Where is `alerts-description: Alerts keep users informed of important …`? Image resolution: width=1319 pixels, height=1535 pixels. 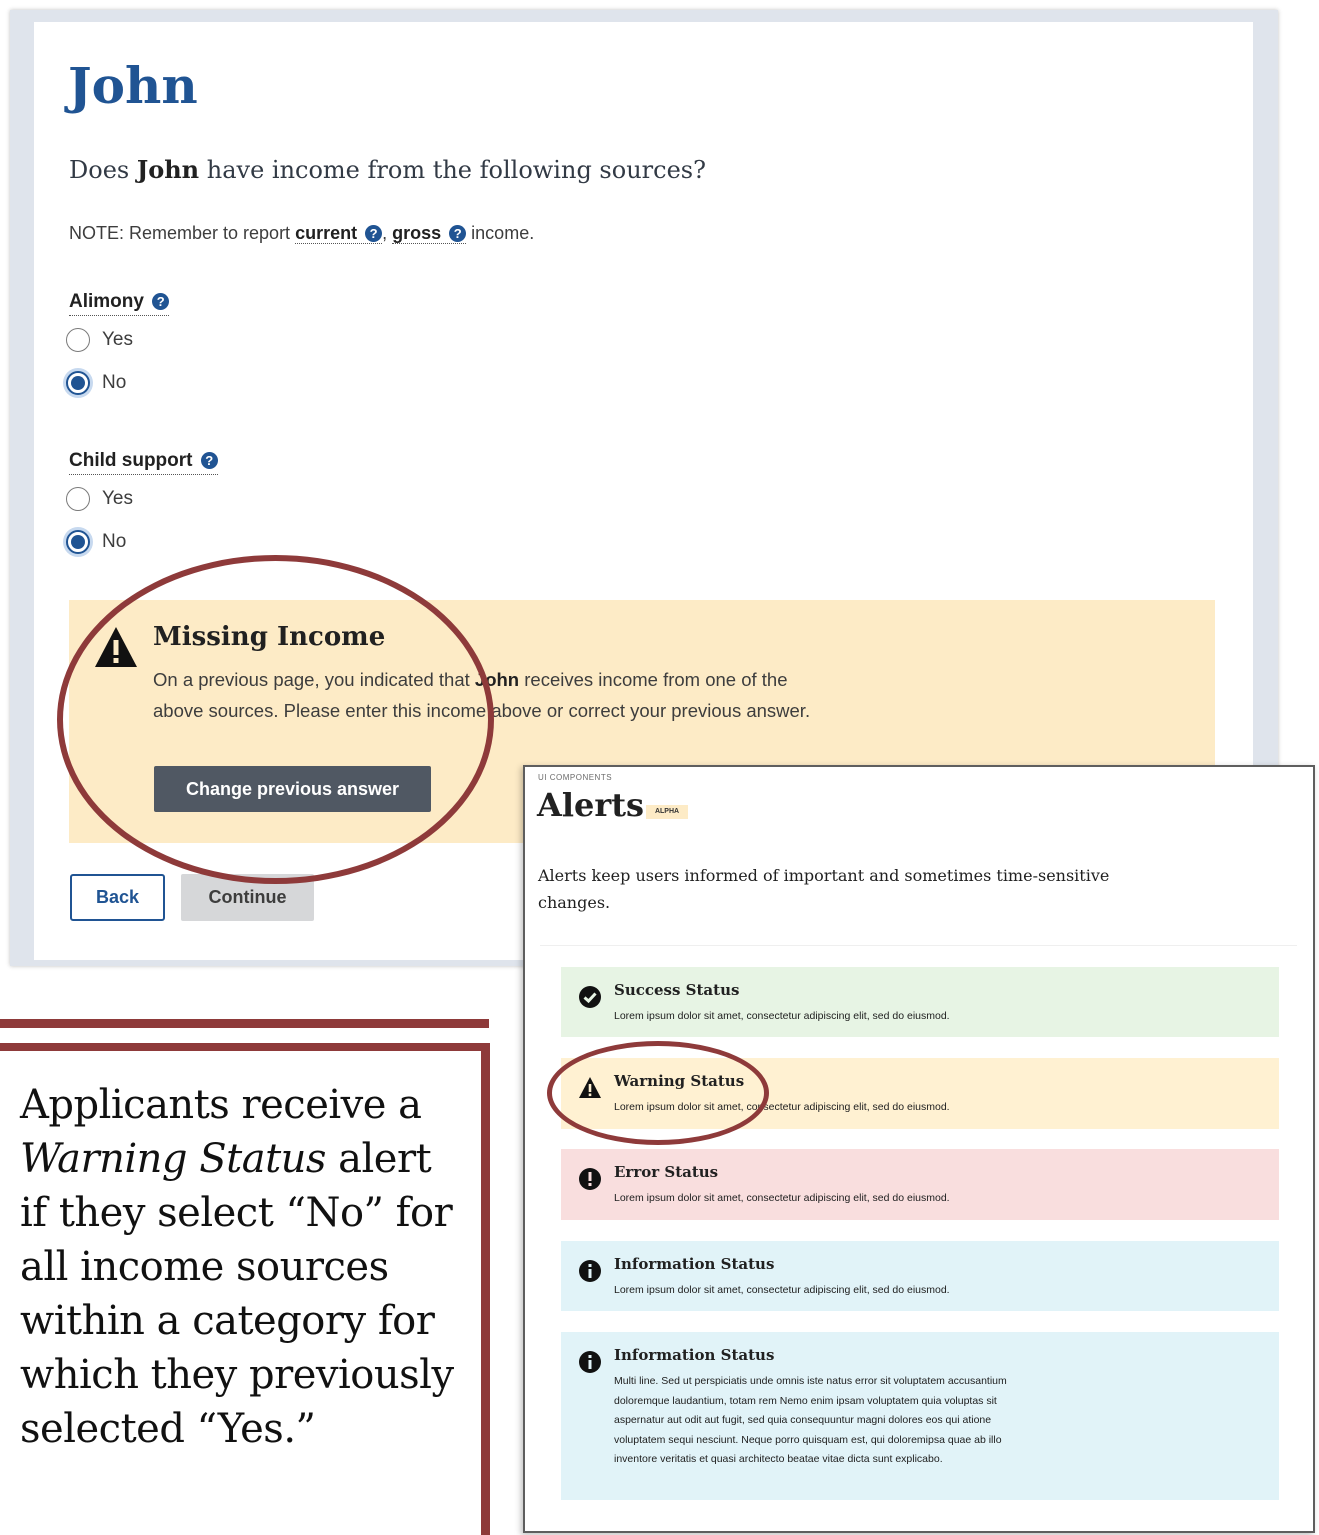
alerts-description: Alerts keep users informed of important … is located at coordinates (824, 889).